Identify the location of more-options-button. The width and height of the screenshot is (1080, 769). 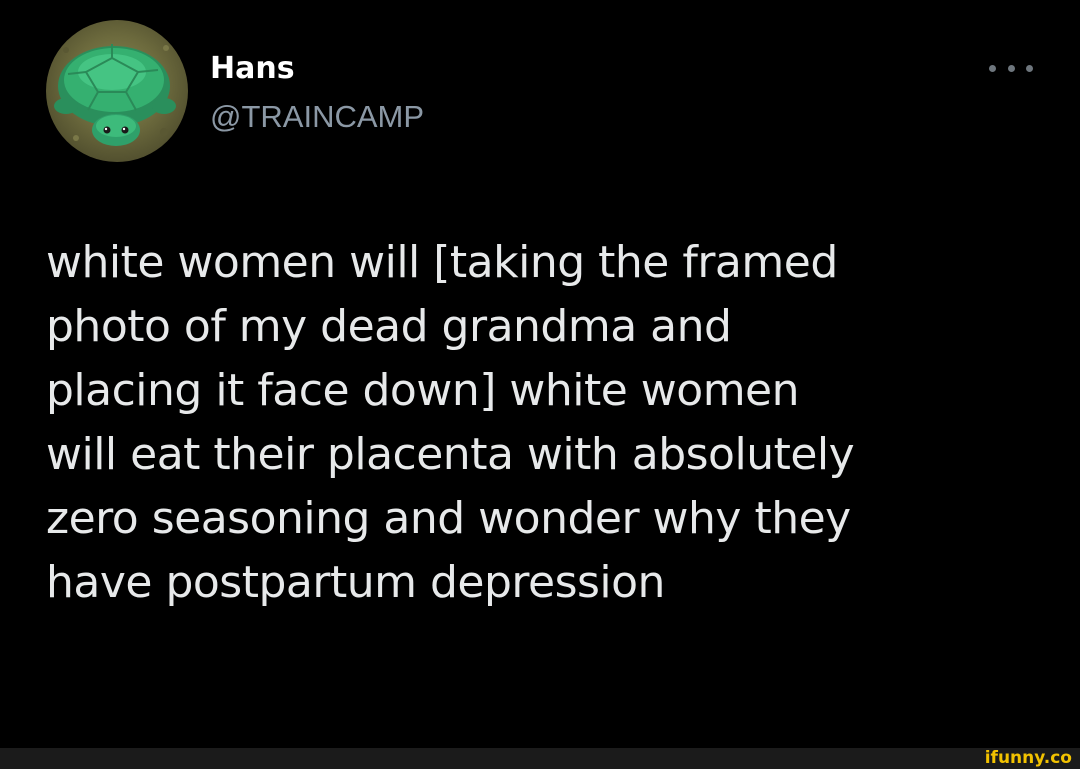
(1011, 68).